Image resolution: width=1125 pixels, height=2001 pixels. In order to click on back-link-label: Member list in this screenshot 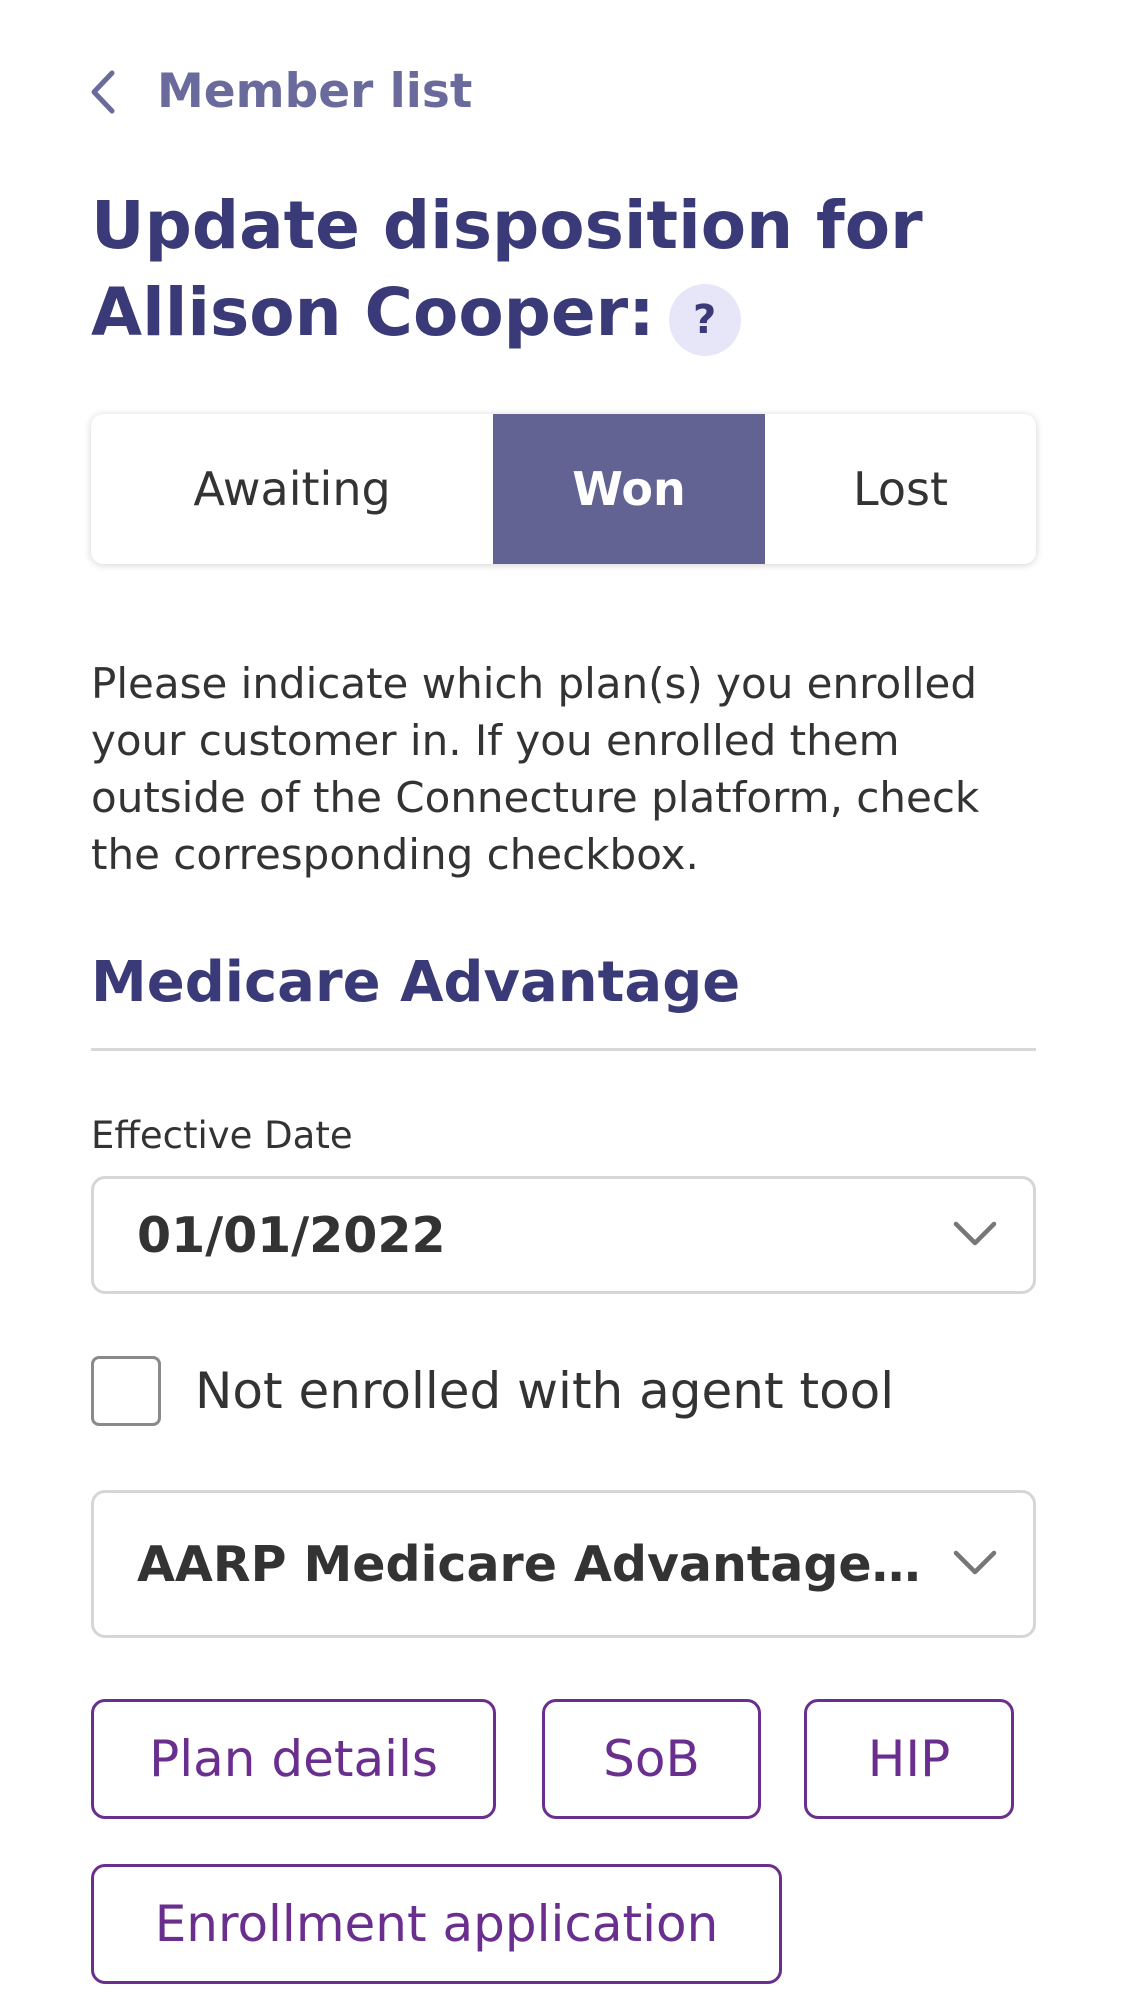, I will do `click(315, 91)`.